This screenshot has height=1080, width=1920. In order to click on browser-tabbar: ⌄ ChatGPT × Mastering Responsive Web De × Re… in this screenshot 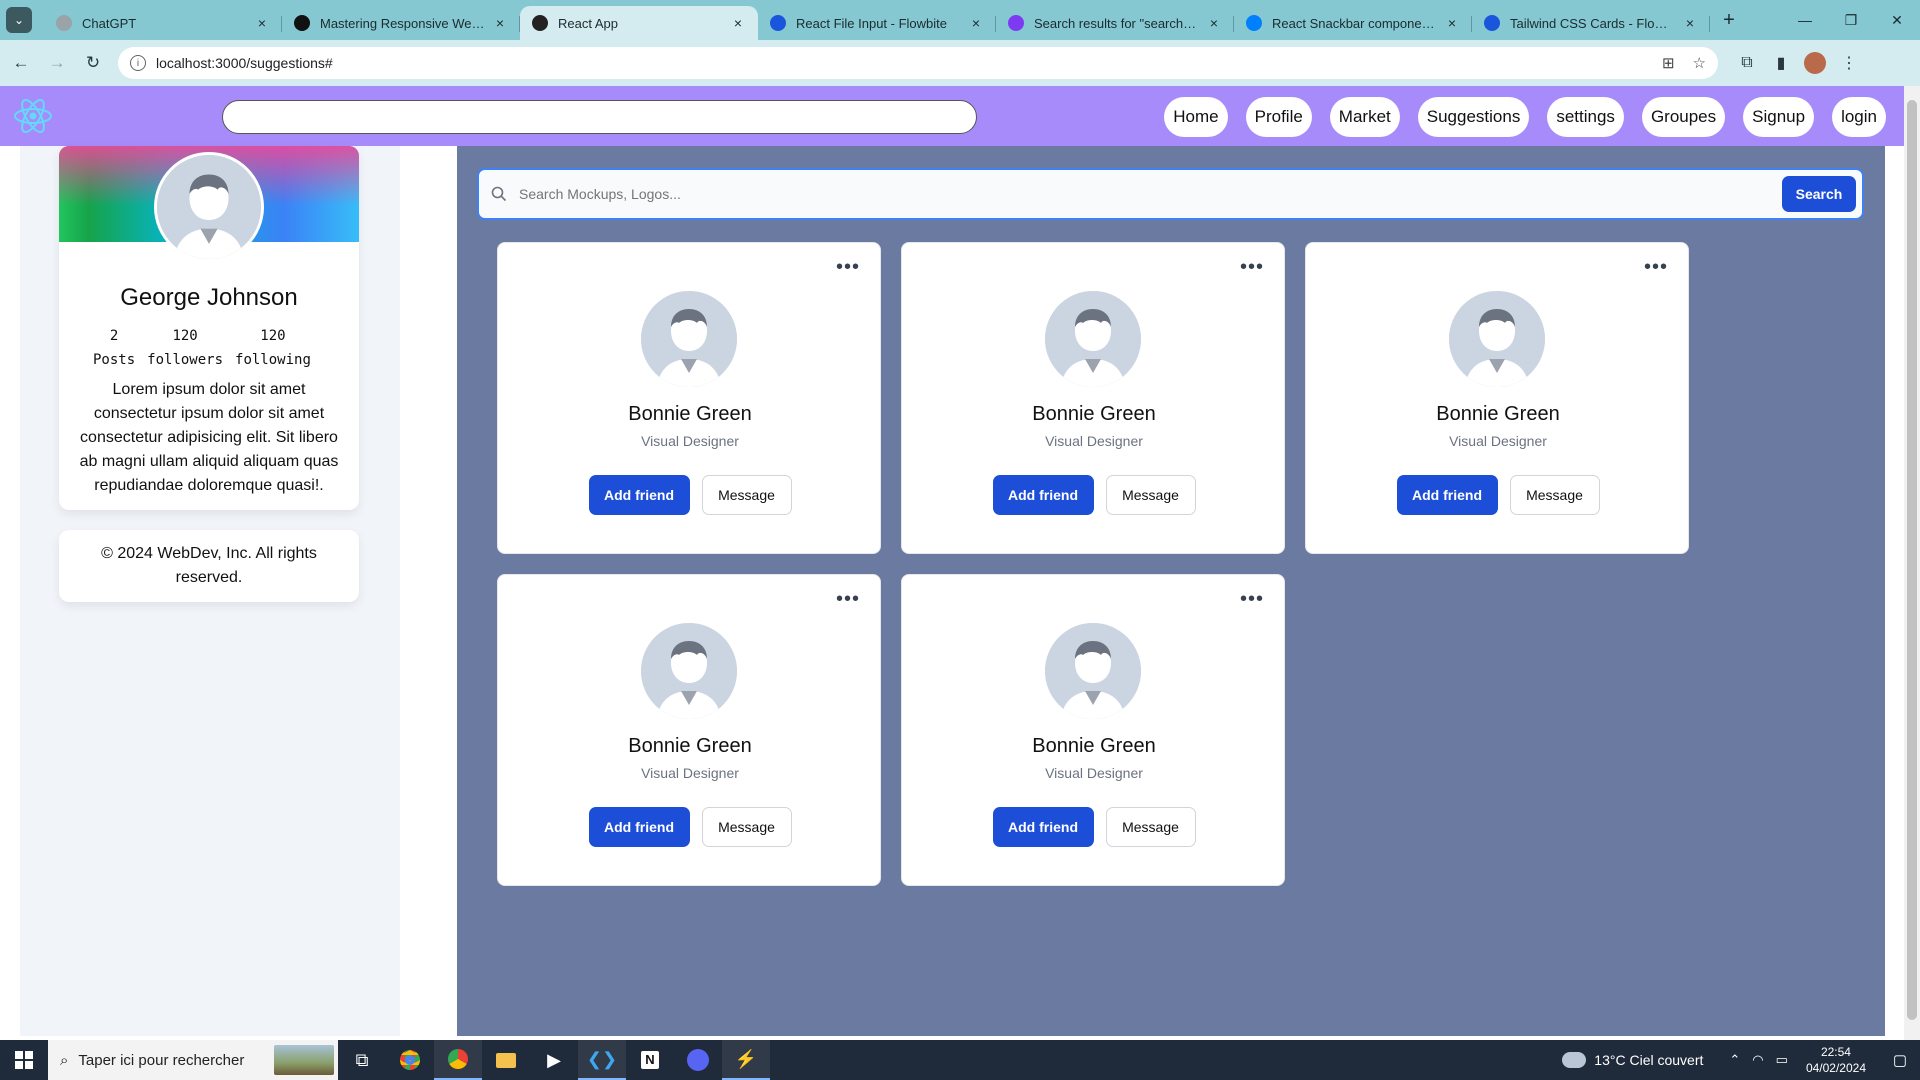, I will do `click(960, 20)`.